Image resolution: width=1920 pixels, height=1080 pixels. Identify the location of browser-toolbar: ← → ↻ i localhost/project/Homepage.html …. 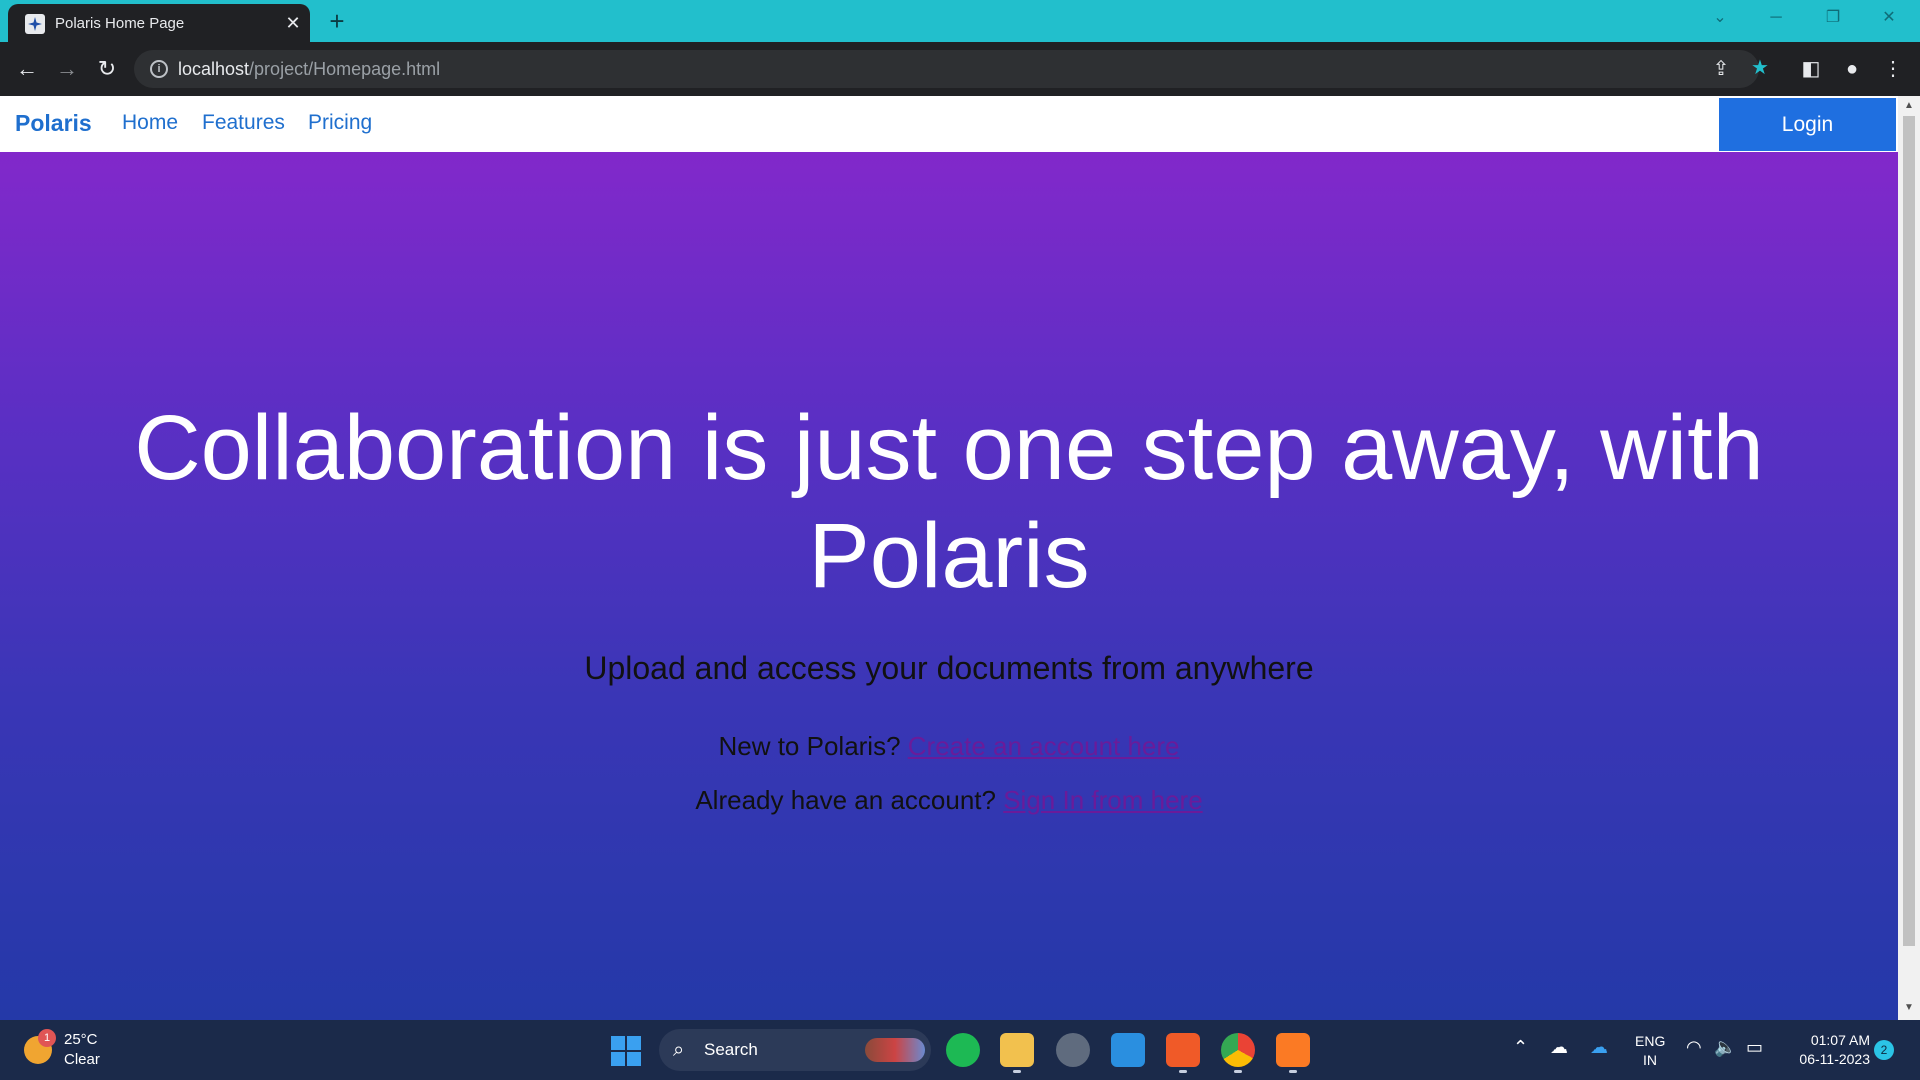
(960, 69).